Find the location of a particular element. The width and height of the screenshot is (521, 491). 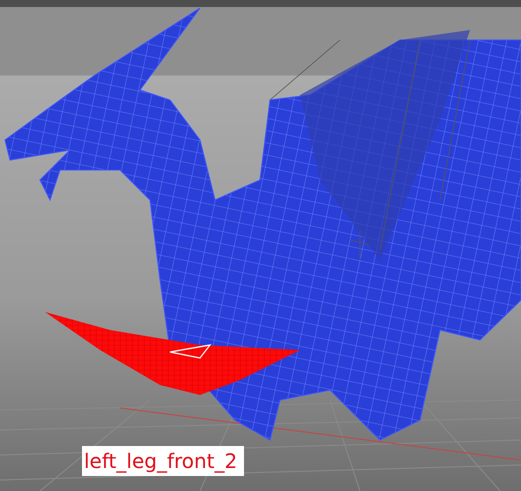

bone-name-label: left_leg_front_2 is located at coordinates (163, 461).